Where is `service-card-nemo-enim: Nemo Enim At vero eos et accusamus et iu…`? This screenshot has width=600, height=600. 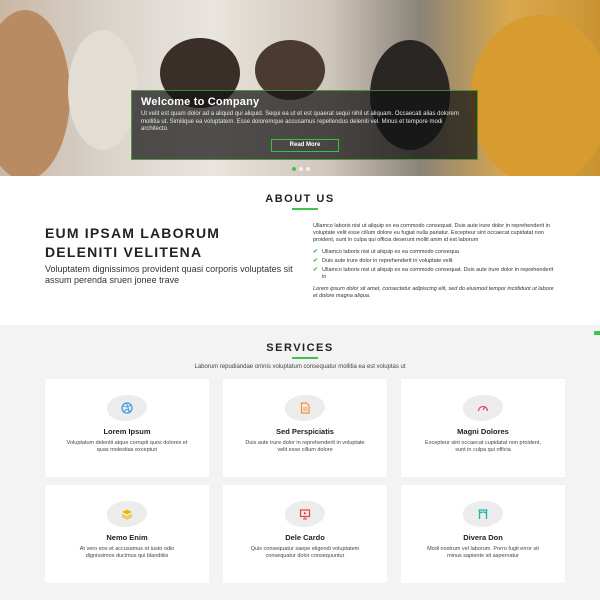
service-card-nemo-enim: Nemo Enim At vero eos et accusamus et iu… is located at coordinates (127, 534).